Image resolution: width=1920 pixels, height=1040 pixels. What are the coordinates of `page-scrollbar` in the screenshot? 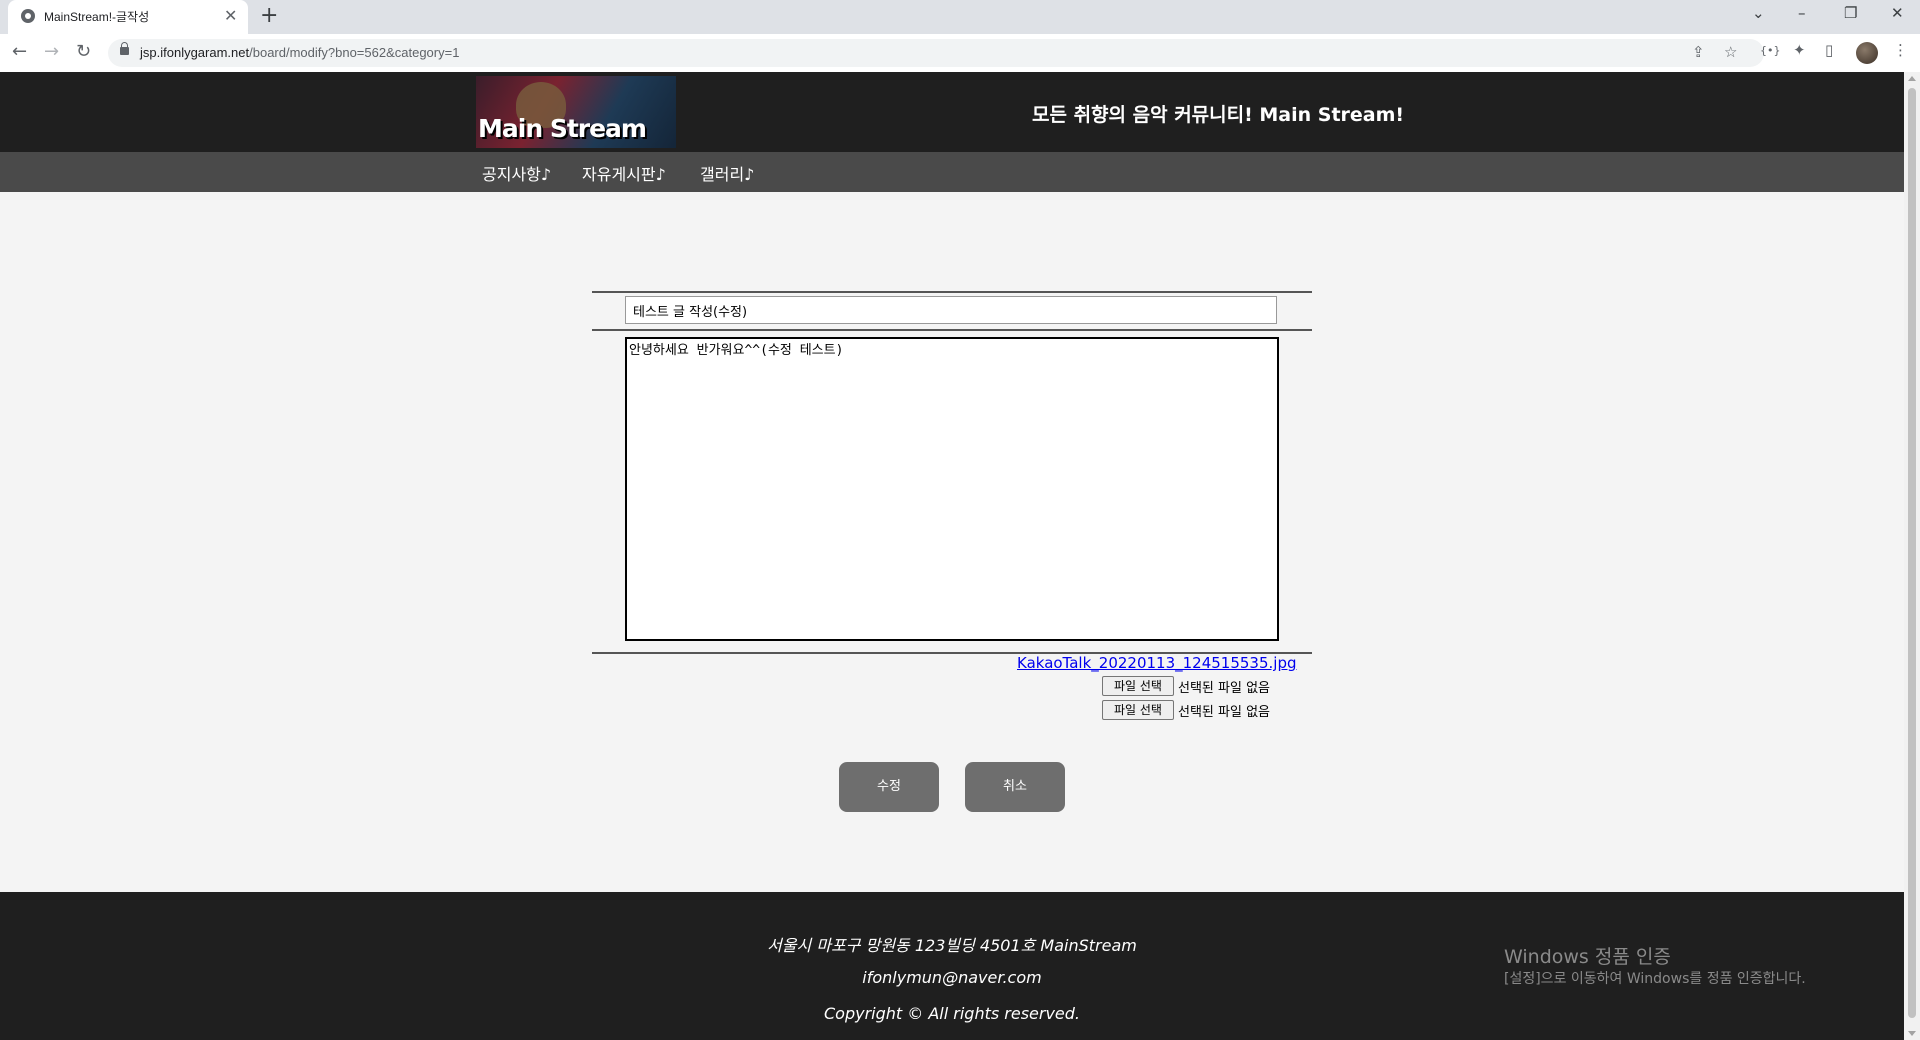 It's located at (1912, 556).